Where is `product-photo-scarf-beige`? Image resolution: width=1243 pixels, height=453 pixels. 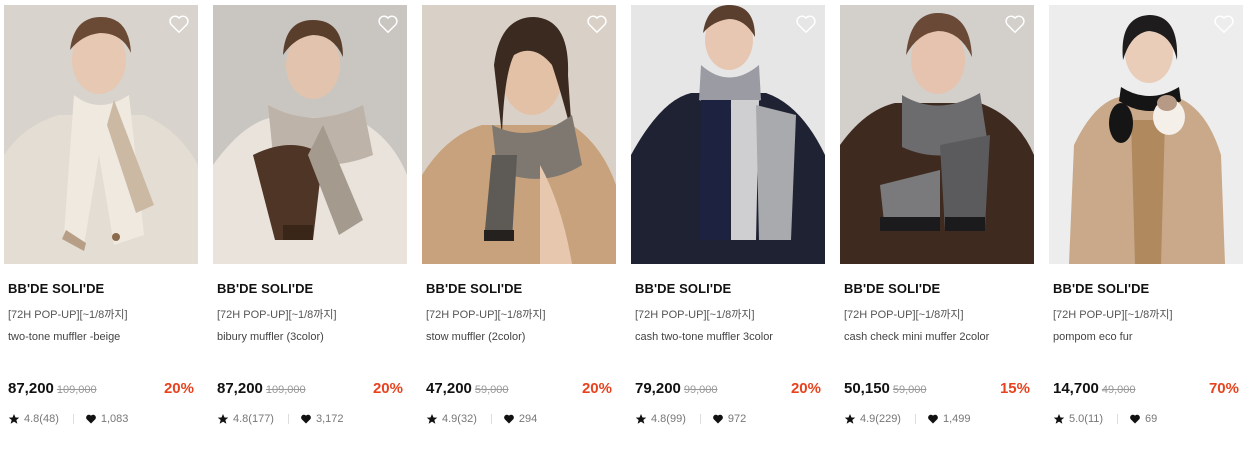 product-photo-scarf-beige is located at coordinates (101, 134).